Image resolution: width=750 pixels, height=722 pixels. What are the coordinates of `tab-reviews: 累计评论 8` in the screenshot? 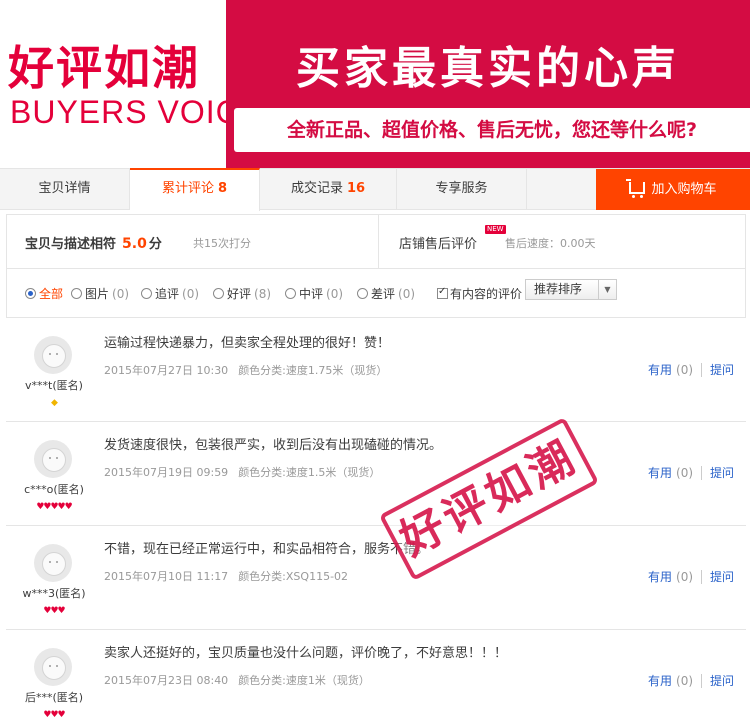 It's located at (195, 189).